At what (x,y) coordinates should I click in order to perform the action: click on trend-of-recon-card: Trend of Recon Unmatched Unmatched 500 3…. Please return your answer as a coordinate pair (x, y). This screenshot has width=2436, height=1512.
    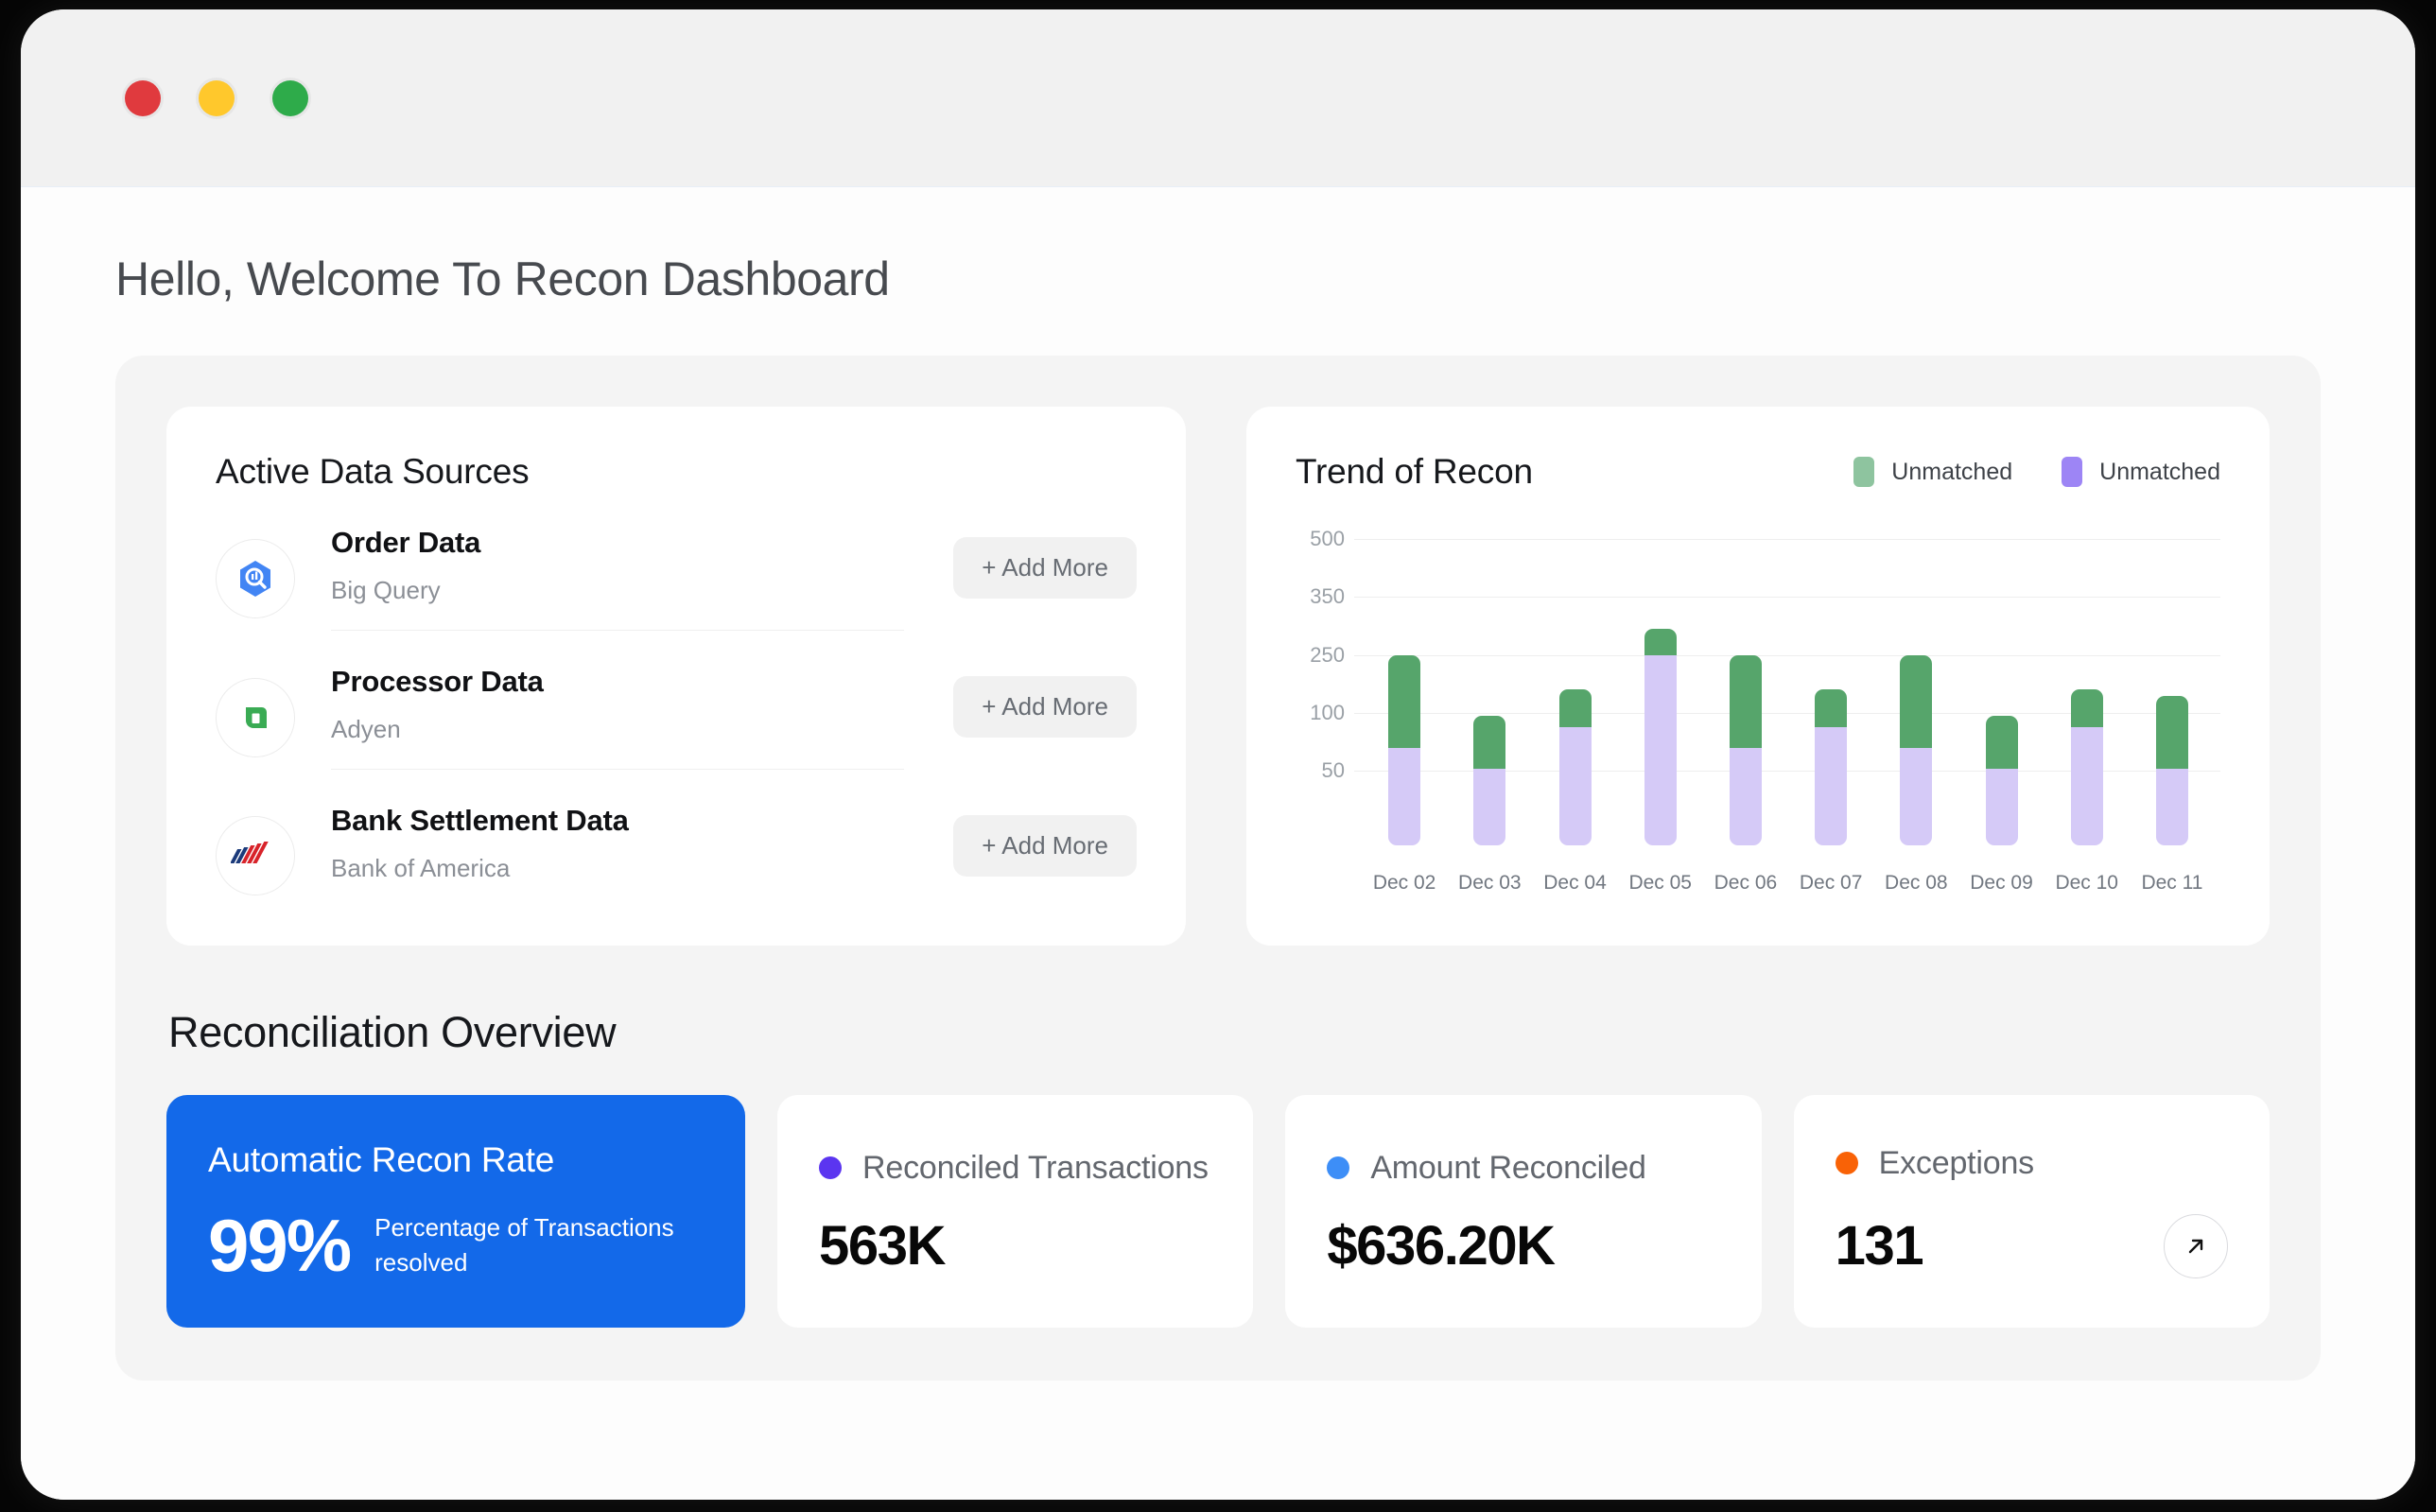
    Looking at the image, I should click on (1758, 677).